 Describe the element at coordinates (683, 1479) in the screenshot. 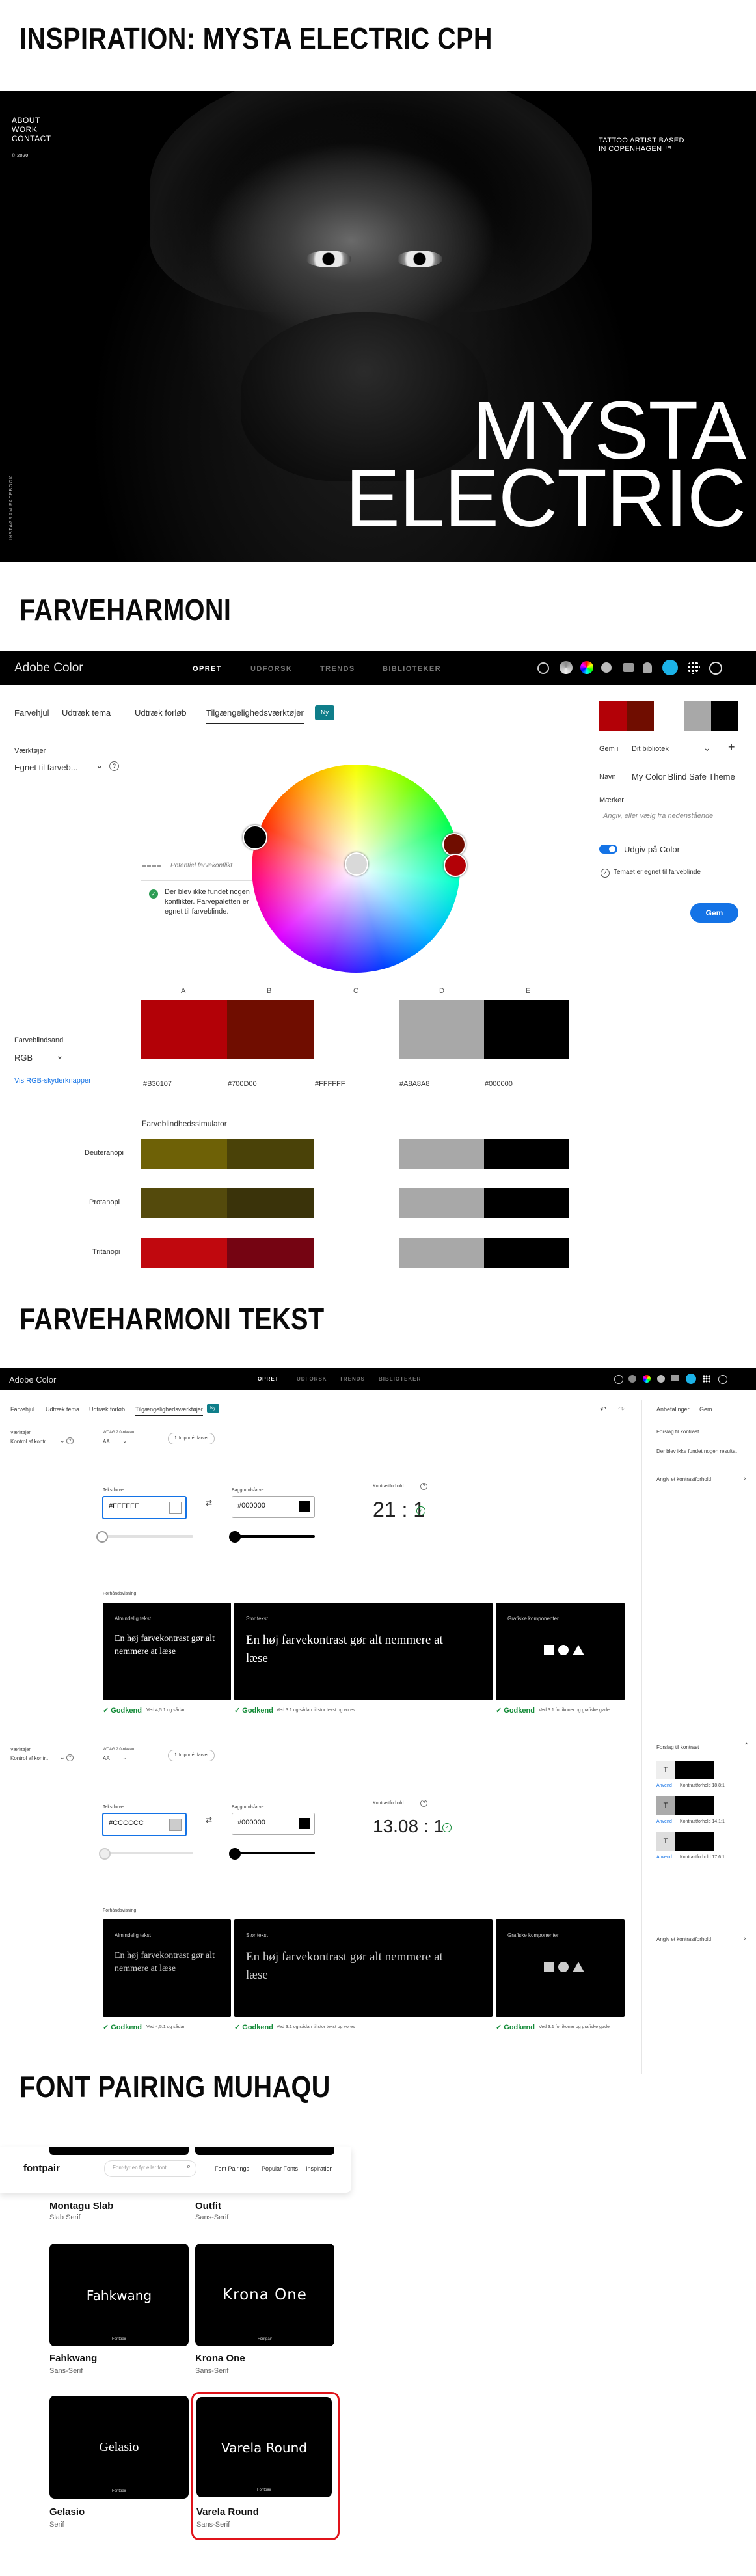

I see `enter-ratio-field: Angiv et kontrastforhold` at that location.